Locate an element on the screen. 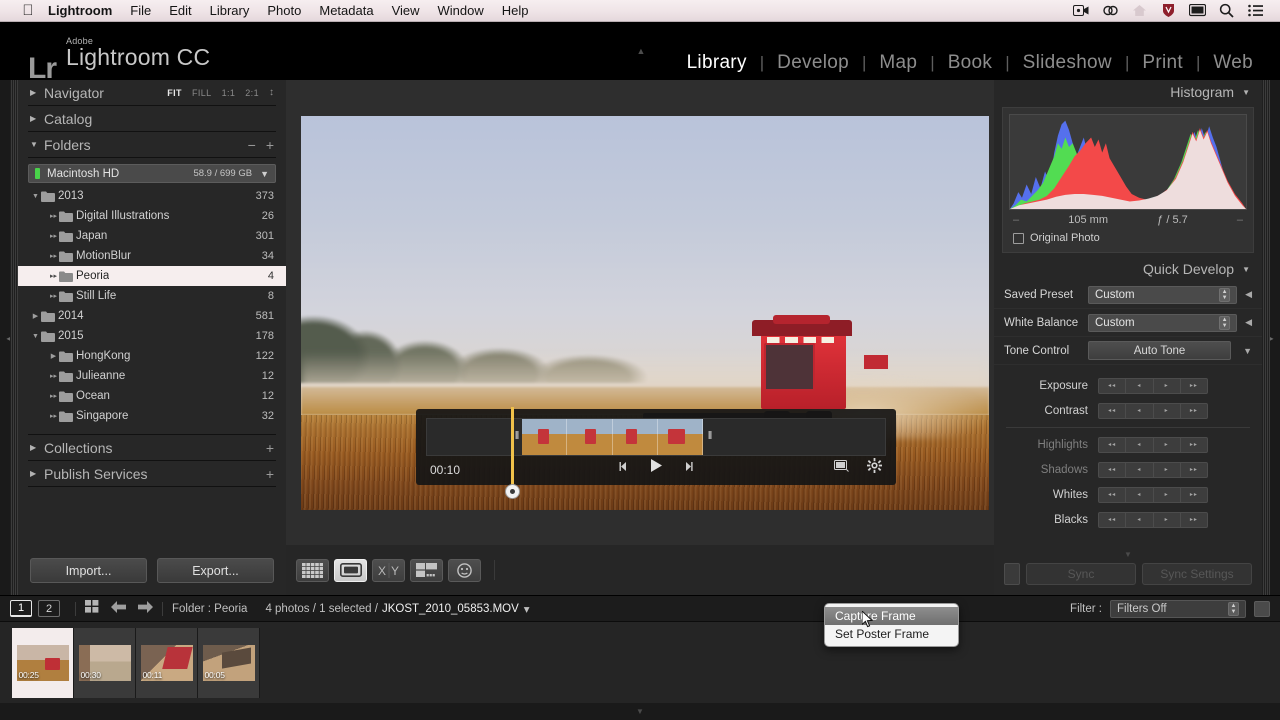 This screenshot has width=1280, height=720. menu-photo: Photo is located at coordinates (284, 11).